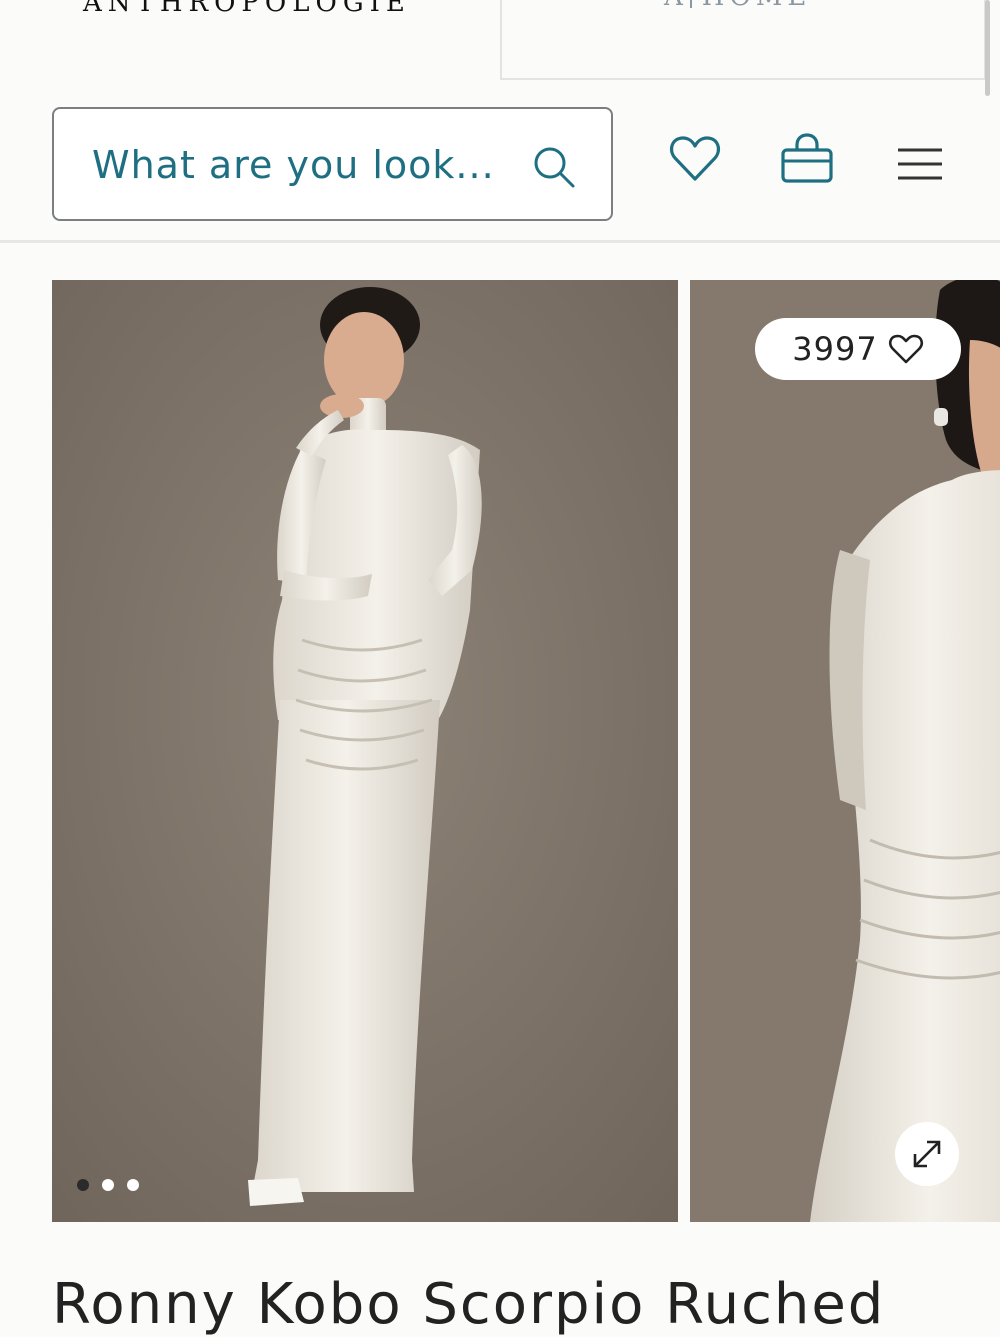  I want to click on heart-icon, so click(695, 159).